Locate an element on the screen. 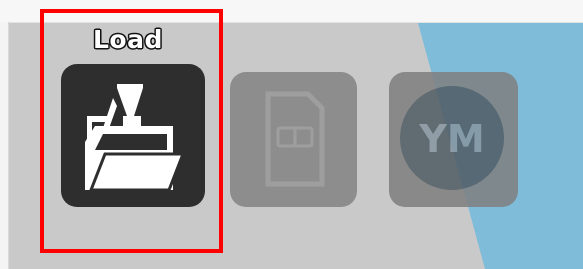  sd-card-button is located at coordinates (293, 139).